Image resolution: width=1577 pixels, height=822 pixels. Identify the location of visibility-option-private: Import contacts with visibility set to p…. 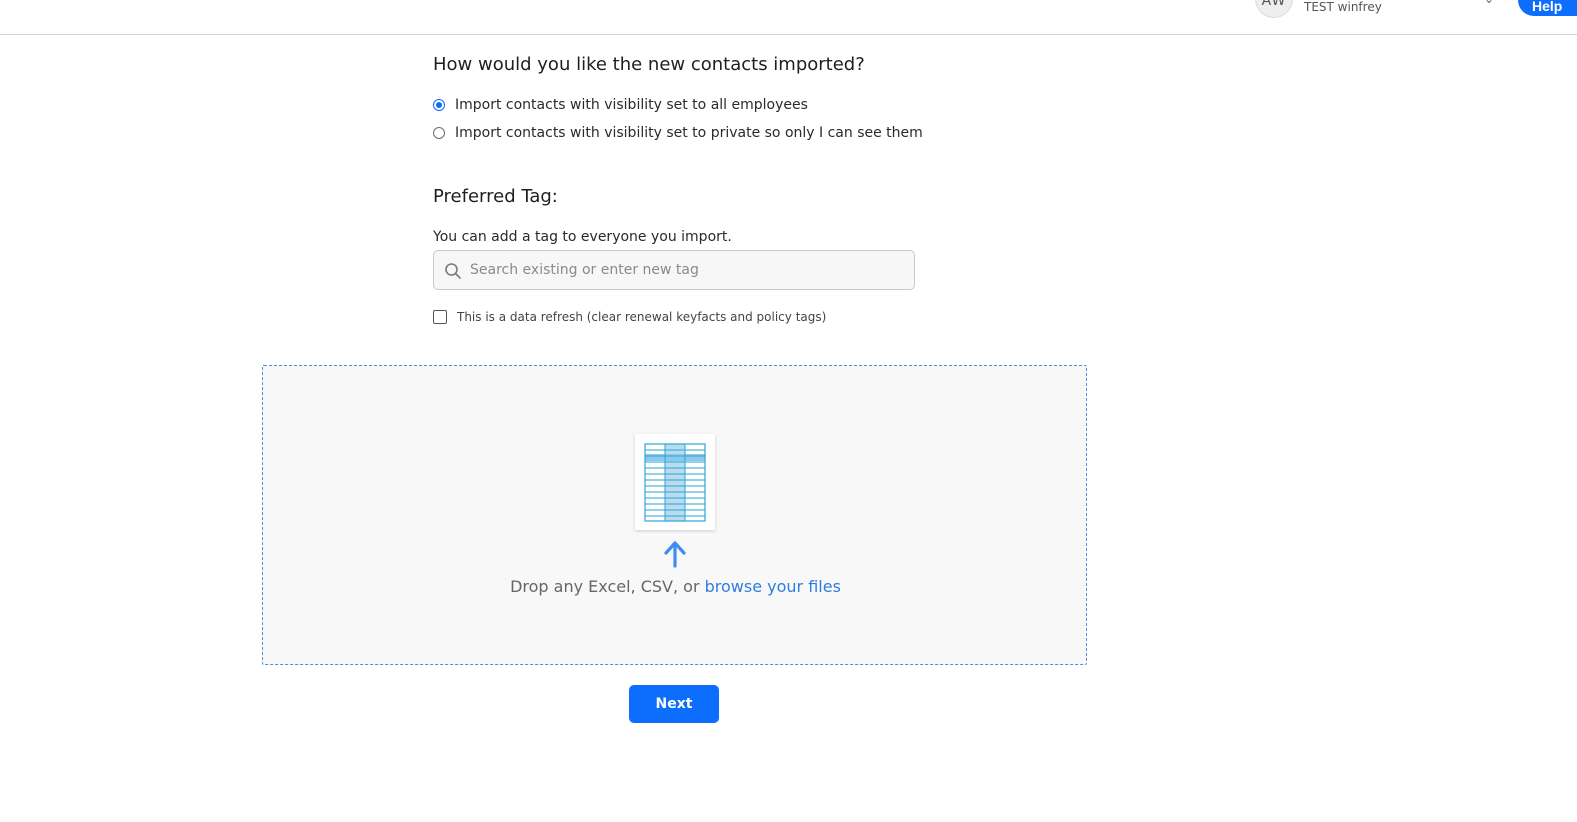
(678, 133).